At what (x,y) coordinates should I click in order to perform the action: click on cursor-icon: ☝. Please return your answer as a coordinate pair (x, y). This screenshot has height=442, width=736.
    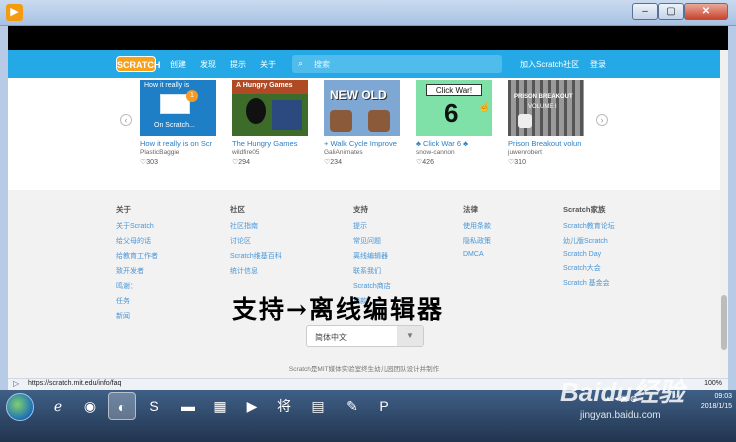
    Looking at the image, I should click on (484, 107).